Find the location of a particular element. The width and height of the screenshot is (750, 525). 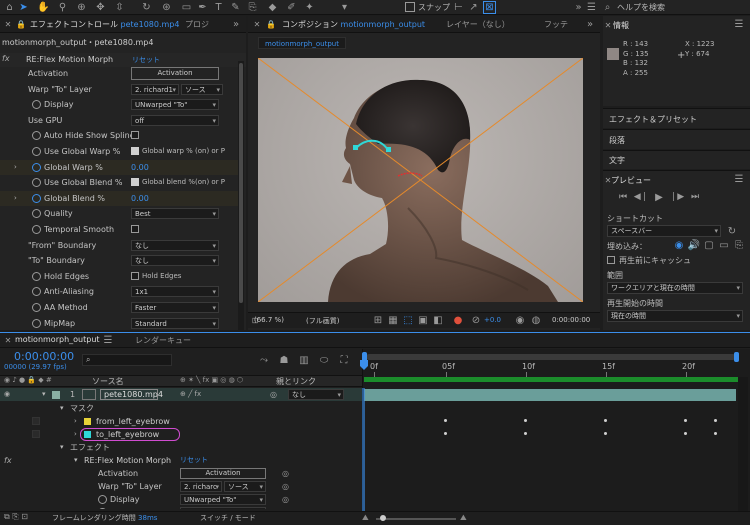

timeline-property-row: Warp "To" Layer 2. richarcソース ◎ is located at coordinates (181, 486).